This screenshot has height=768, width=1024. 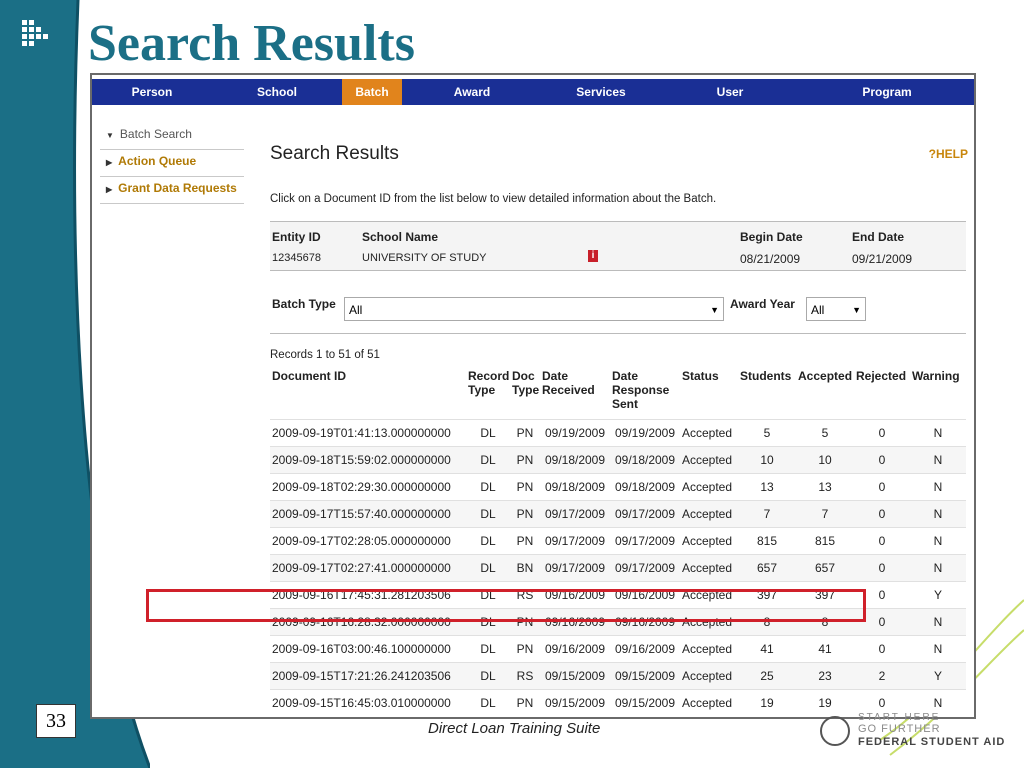 I want to click on cell-accepted: 13, so click(x=825, y=487).